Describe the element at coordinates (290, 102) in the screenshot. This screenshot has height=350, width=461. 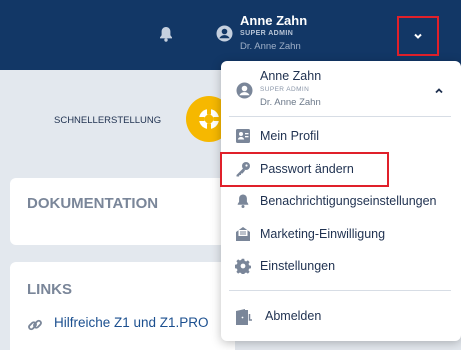
I see `menu-user-org: Dr. Anne Zahn` at that location.